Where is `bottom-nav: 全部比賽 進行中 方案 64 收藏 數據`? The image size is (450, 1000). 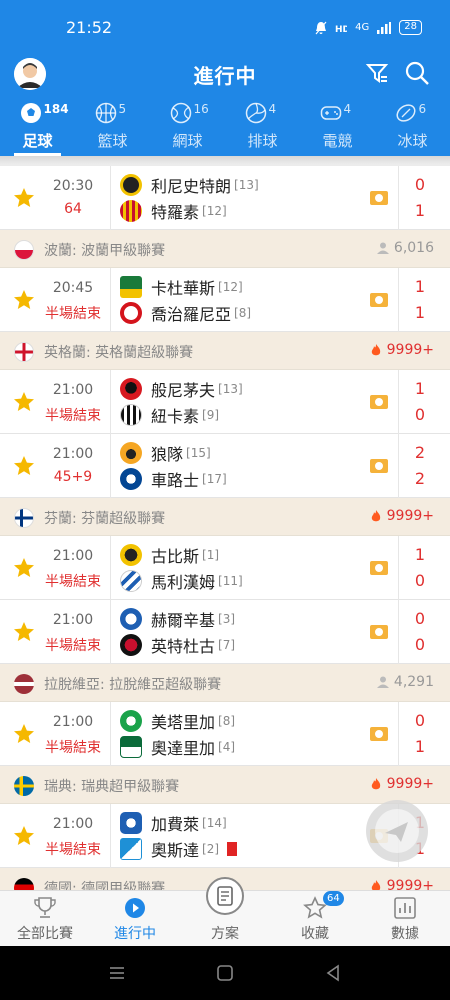 bottom-nav: 全部比賽 進行中 方案 64 收藏 數據 is located at coordinates (225, 911).